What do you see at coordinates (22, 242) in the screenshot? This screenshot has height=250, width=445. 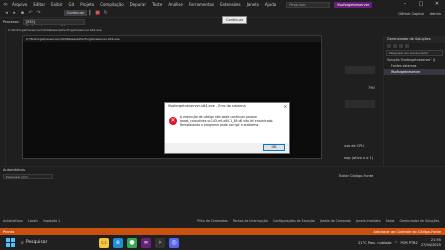 I see `search-icon: ⌕` at bounding box center [22, 242].